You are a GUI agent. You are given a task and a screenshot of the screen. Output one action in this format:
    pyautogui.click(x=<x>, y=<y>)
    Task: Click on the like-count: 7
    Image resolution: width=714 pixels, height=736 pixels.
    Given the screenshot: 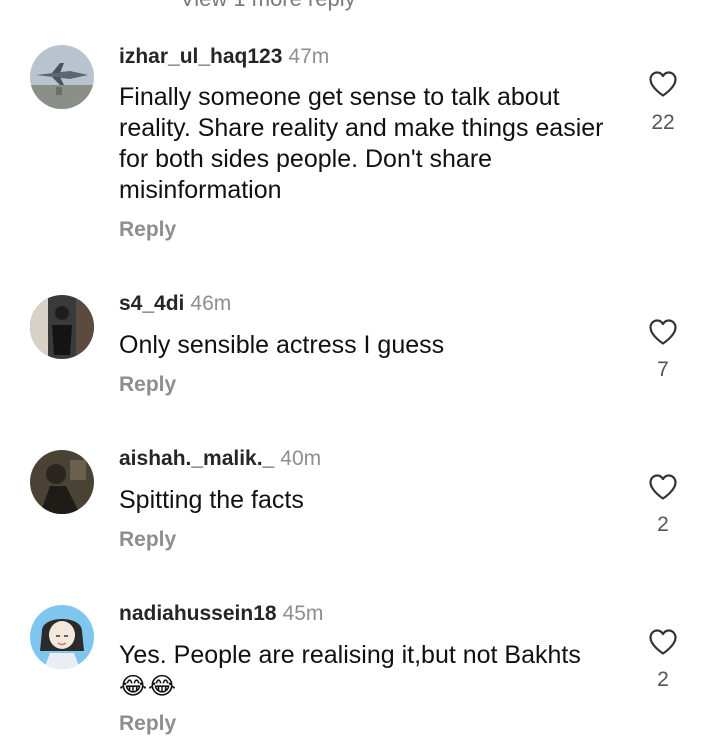 What is the action you would take?
    pyautogui.click(x=663, y=369)
    